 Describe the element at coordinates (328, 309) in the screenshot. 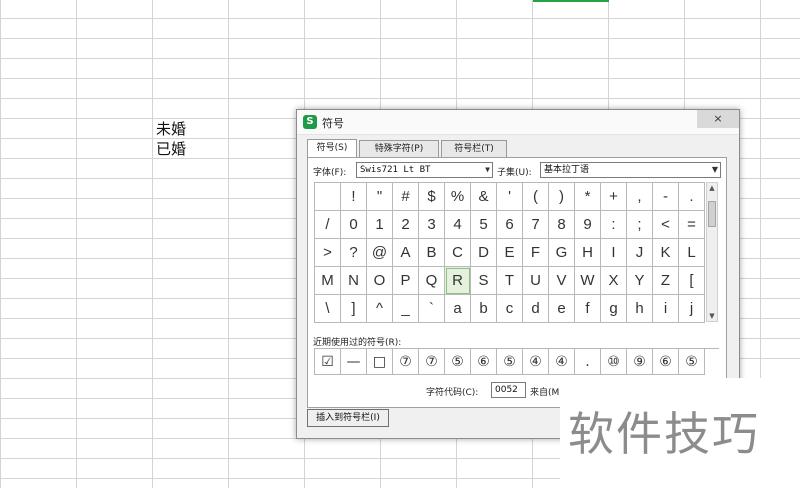

I see `symbol-cell: \` at that location.